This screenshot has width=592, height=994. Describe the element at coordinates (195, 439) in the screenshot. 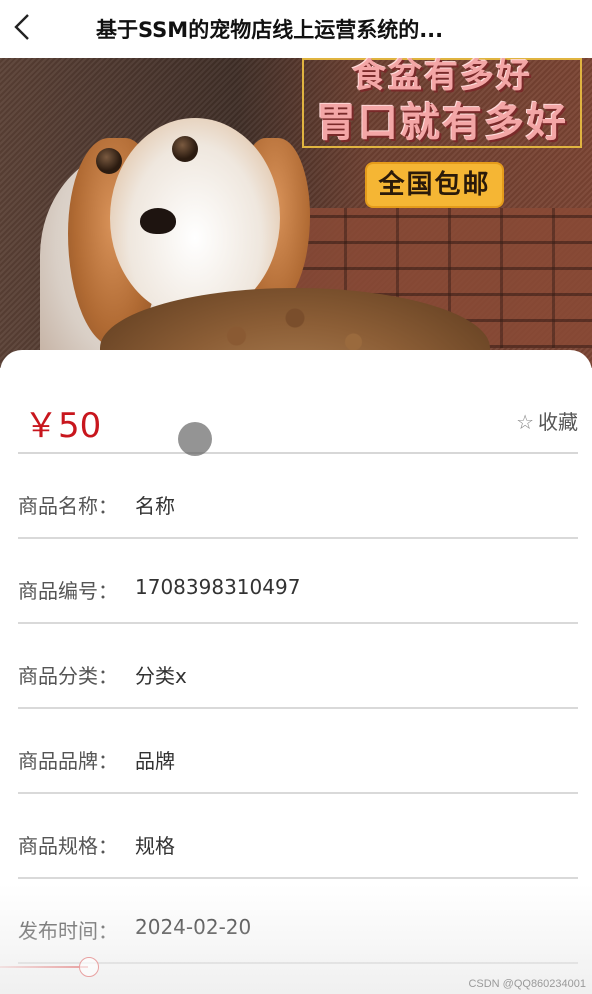

I see `touch-indicator` at that location.